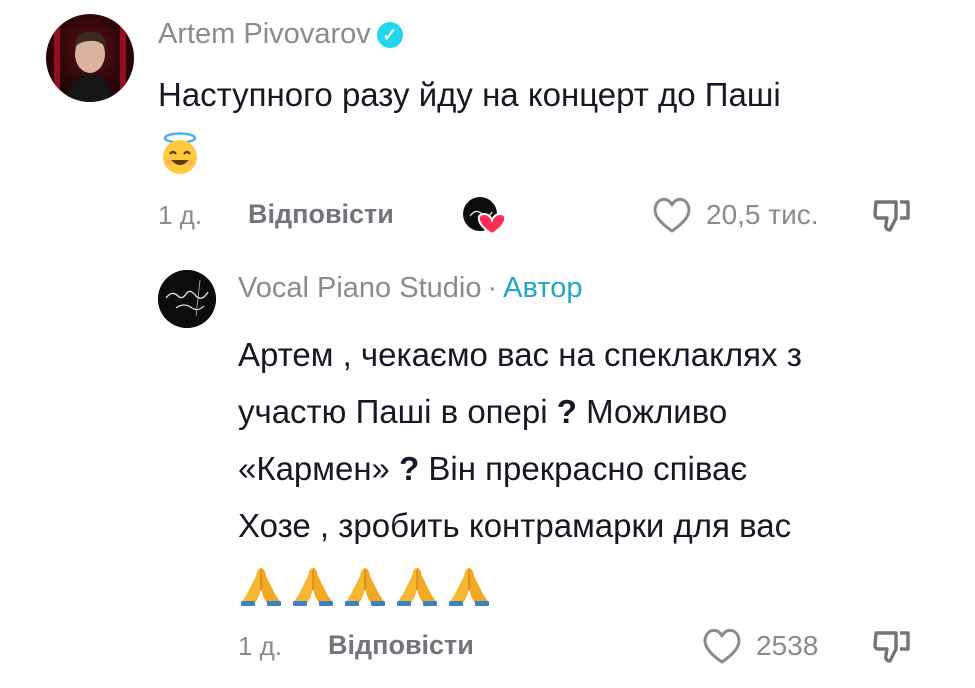  I want to click on reply-reply-button: Відповісти, so click(401, 645).